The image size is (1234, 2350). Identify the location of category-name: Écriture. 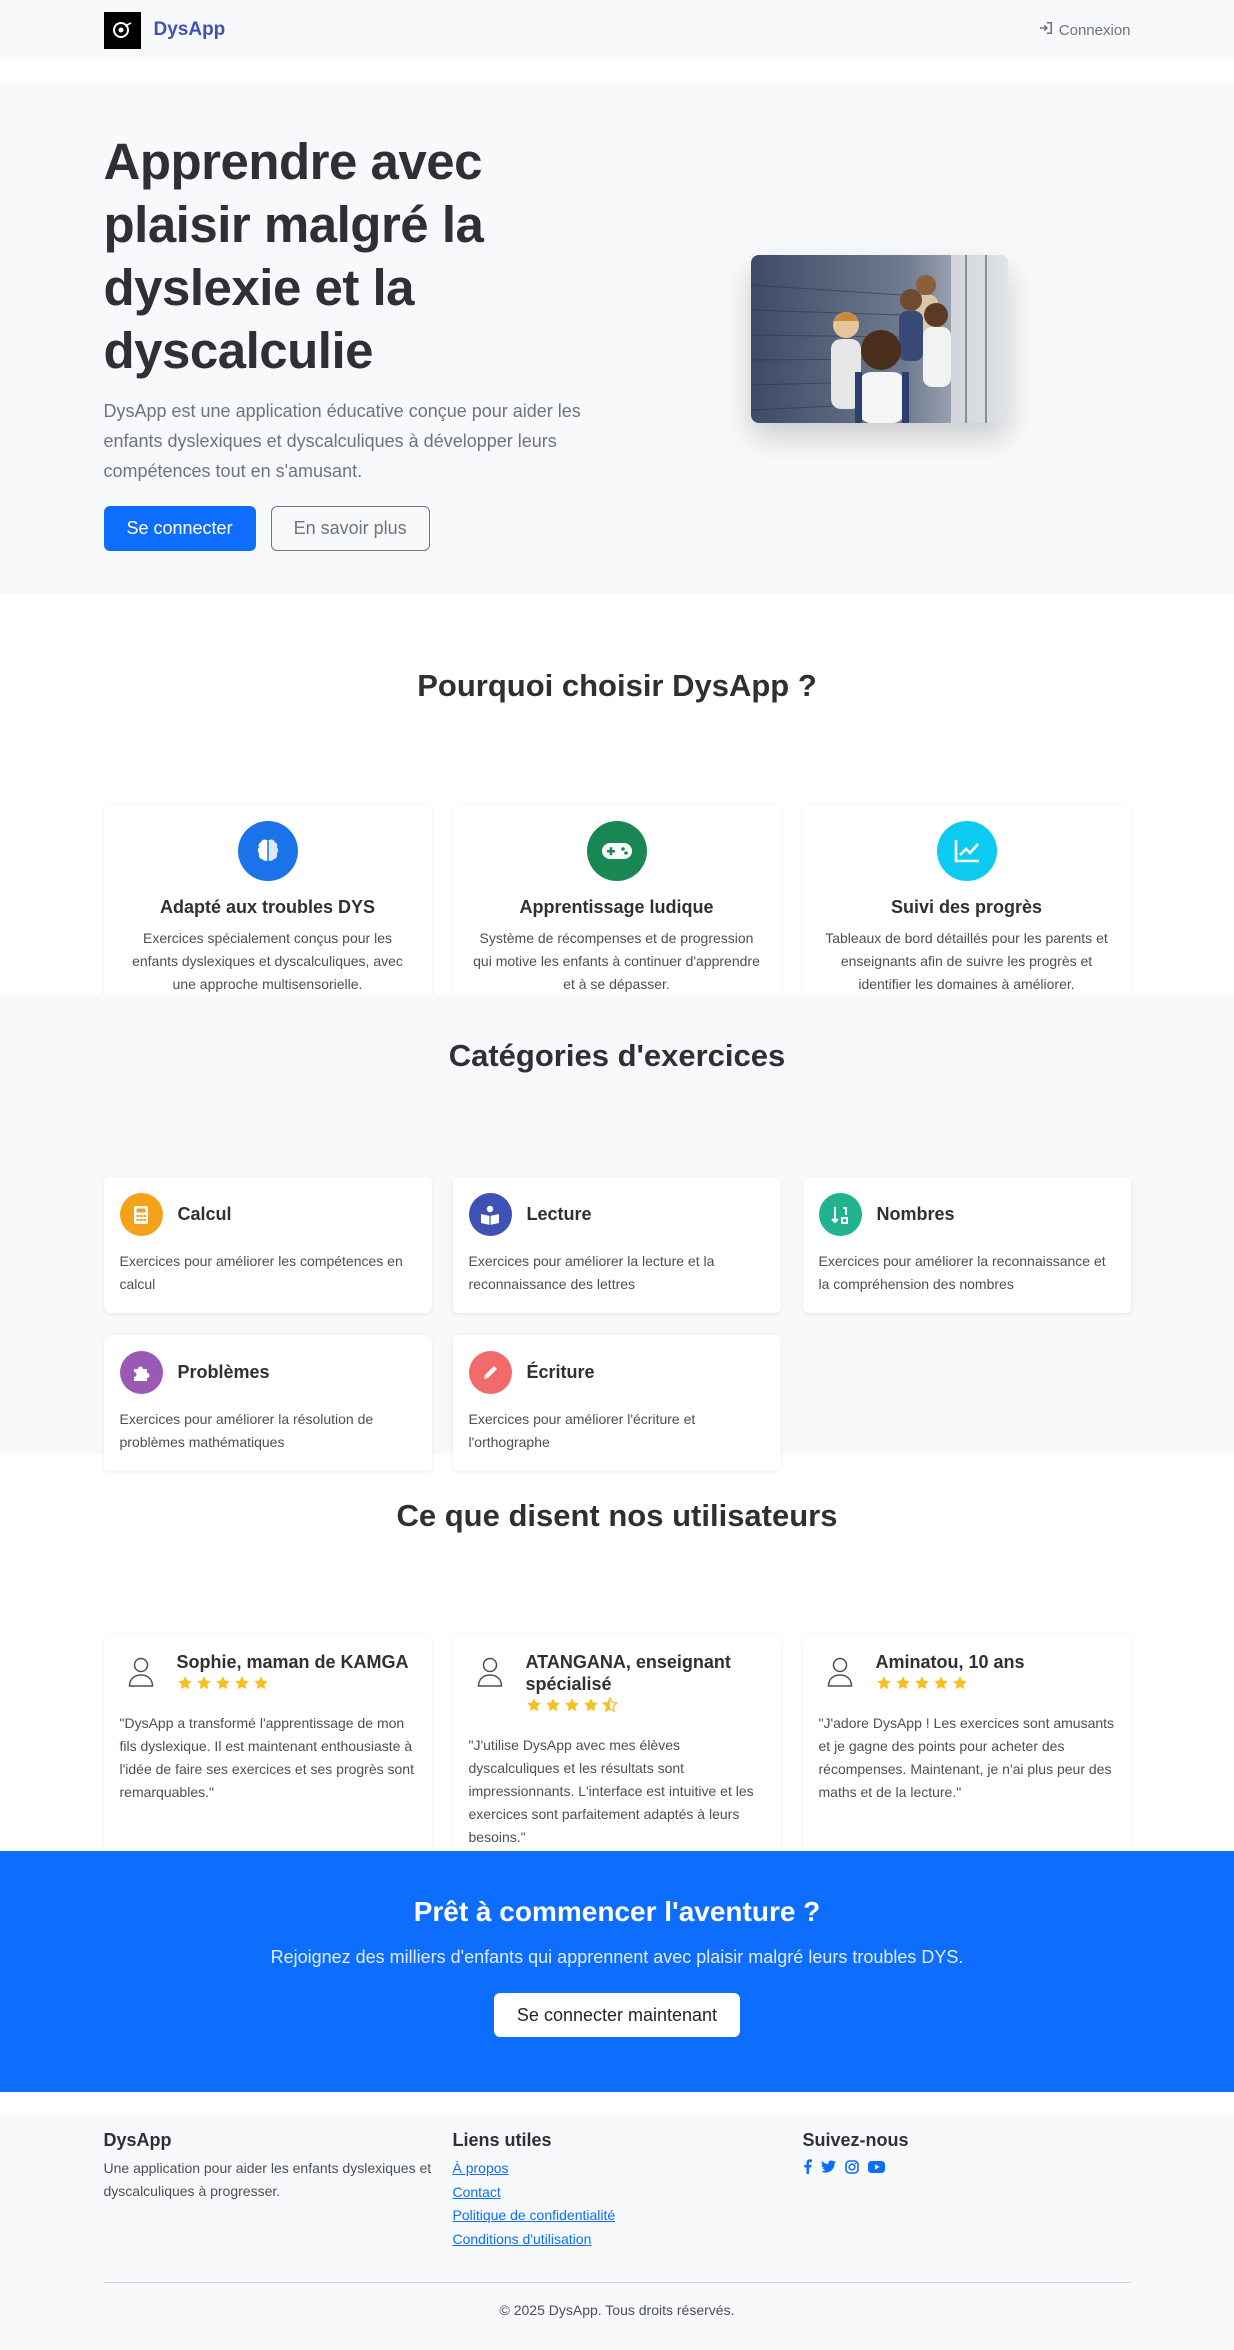
(560, 1372).